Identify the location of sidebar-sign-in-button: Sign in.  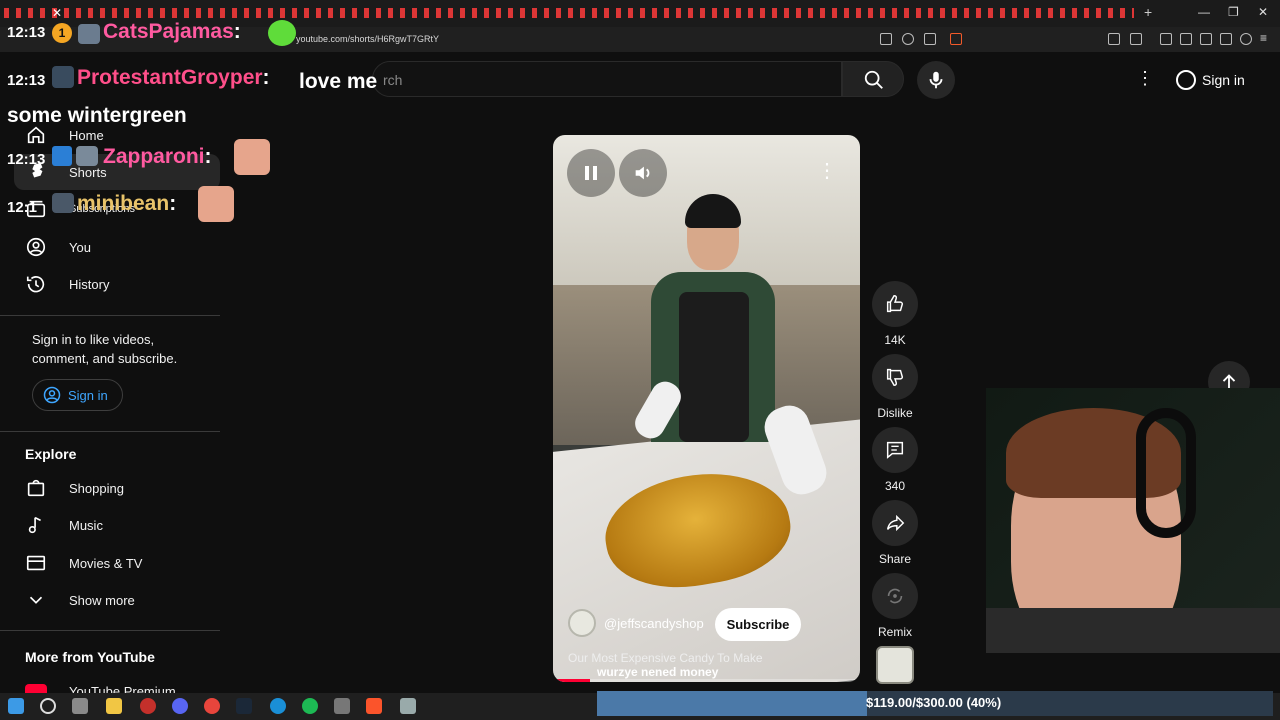
(77, 395).